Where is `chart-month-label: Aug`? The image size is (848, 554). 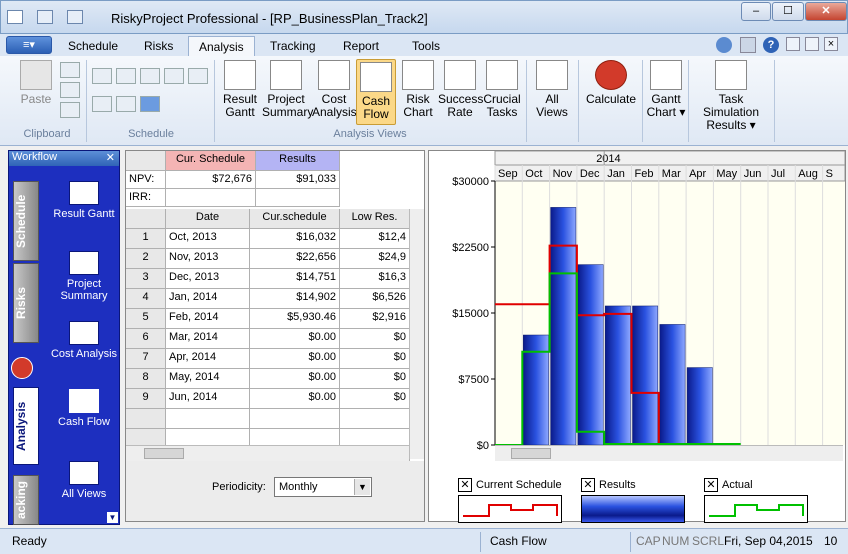
chart-month-label: Aug is located at coordinates (808, 174).